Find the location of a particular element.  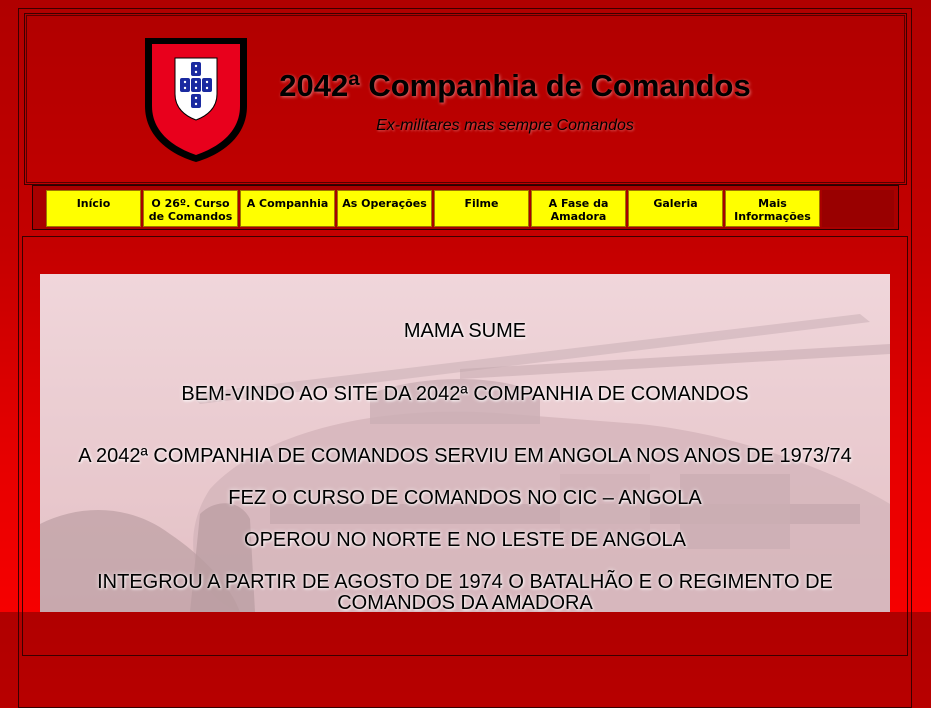

content-line-course: FEZ O CURSO DE COMANDOS NO CIC – ANGOLA is located at coordinates (465, 498).